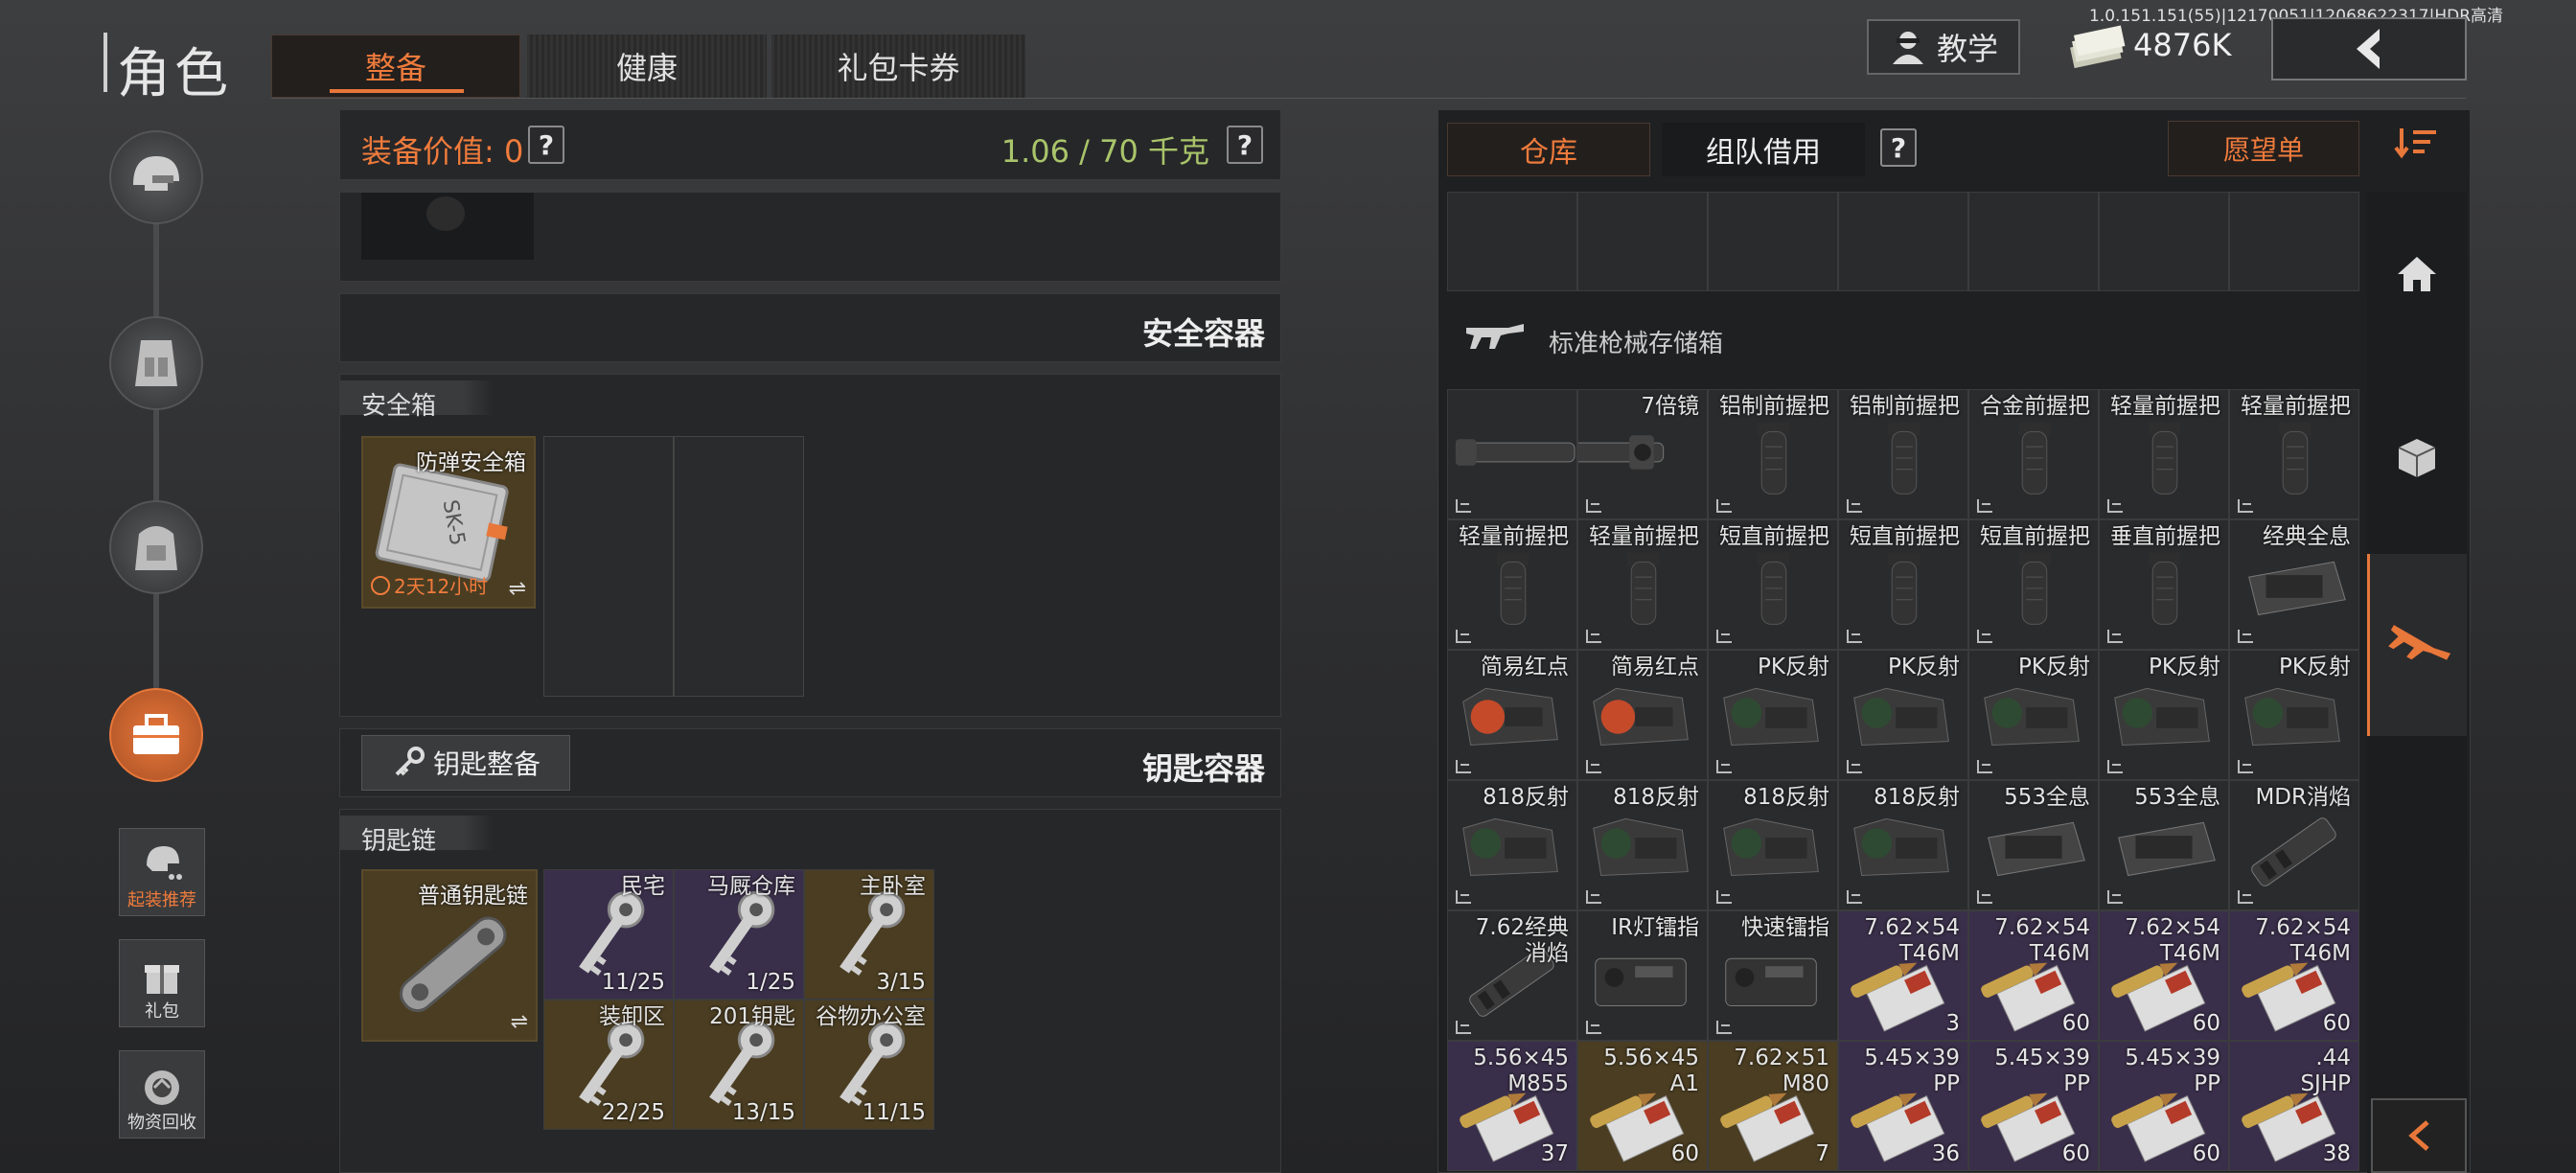 The height and width of the screenshot is (1173, 2576). Describe the element at coordinates (739, 1065) in the screenshot. I see `key-item: 201钥匙 13/15` at that location.